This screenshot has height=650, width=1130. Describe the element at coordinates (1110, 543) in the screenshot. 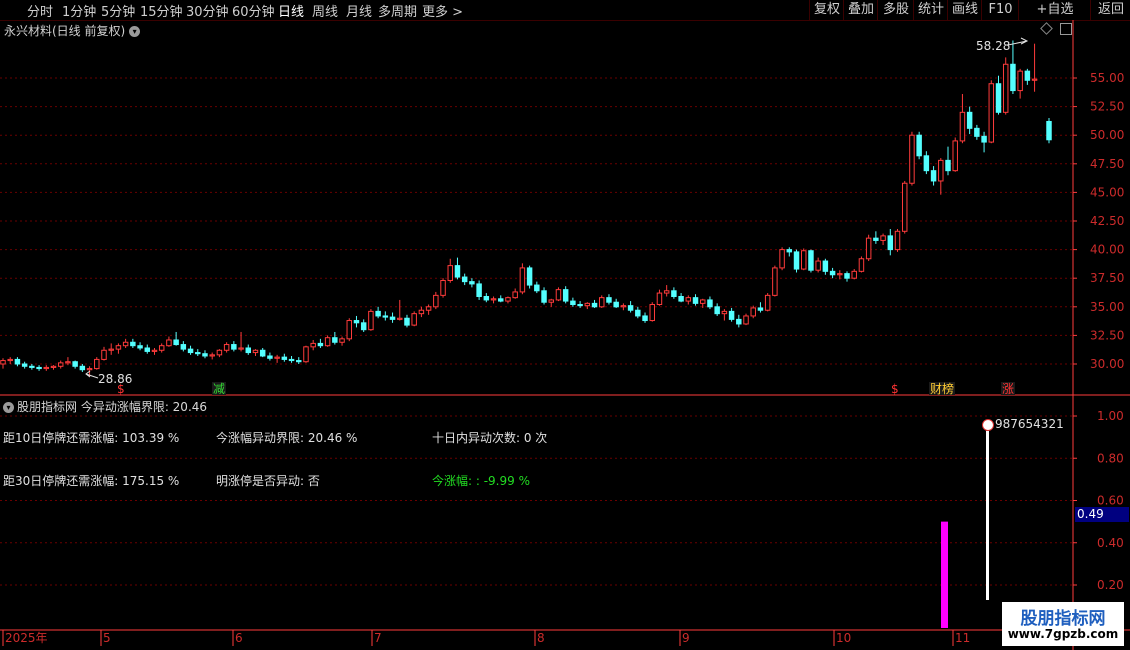

I see `indicator-tick-label: 0.40` at that location.